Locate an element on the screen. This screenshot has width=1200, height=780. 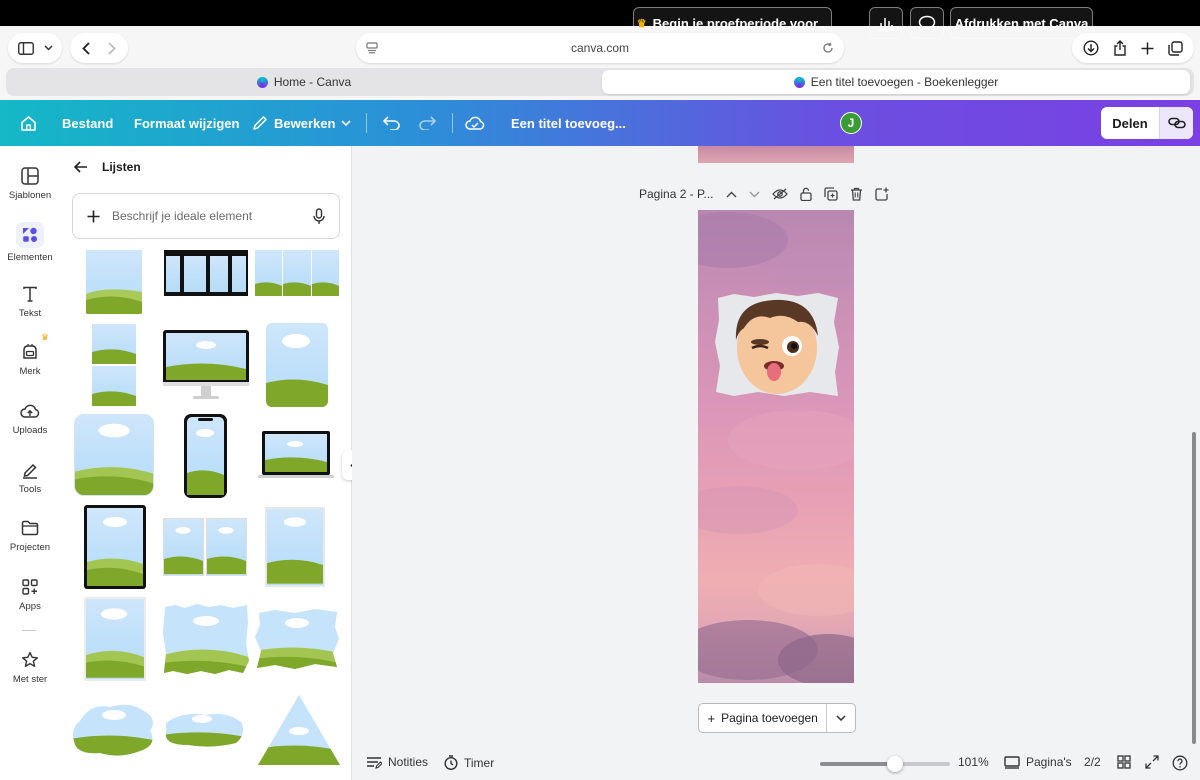
new-tab-icon is located at coordinates (1147, 48).